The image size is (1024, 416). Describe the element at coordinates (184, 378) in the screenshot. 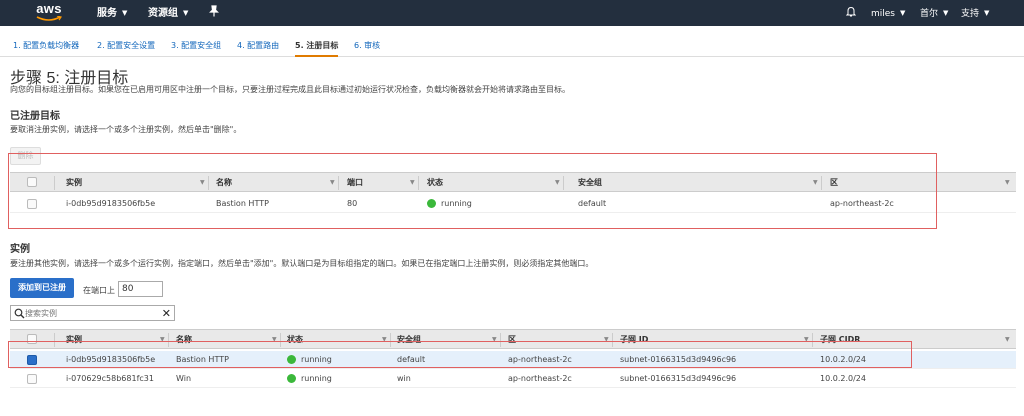

I see `instance-name: Win` at that location.